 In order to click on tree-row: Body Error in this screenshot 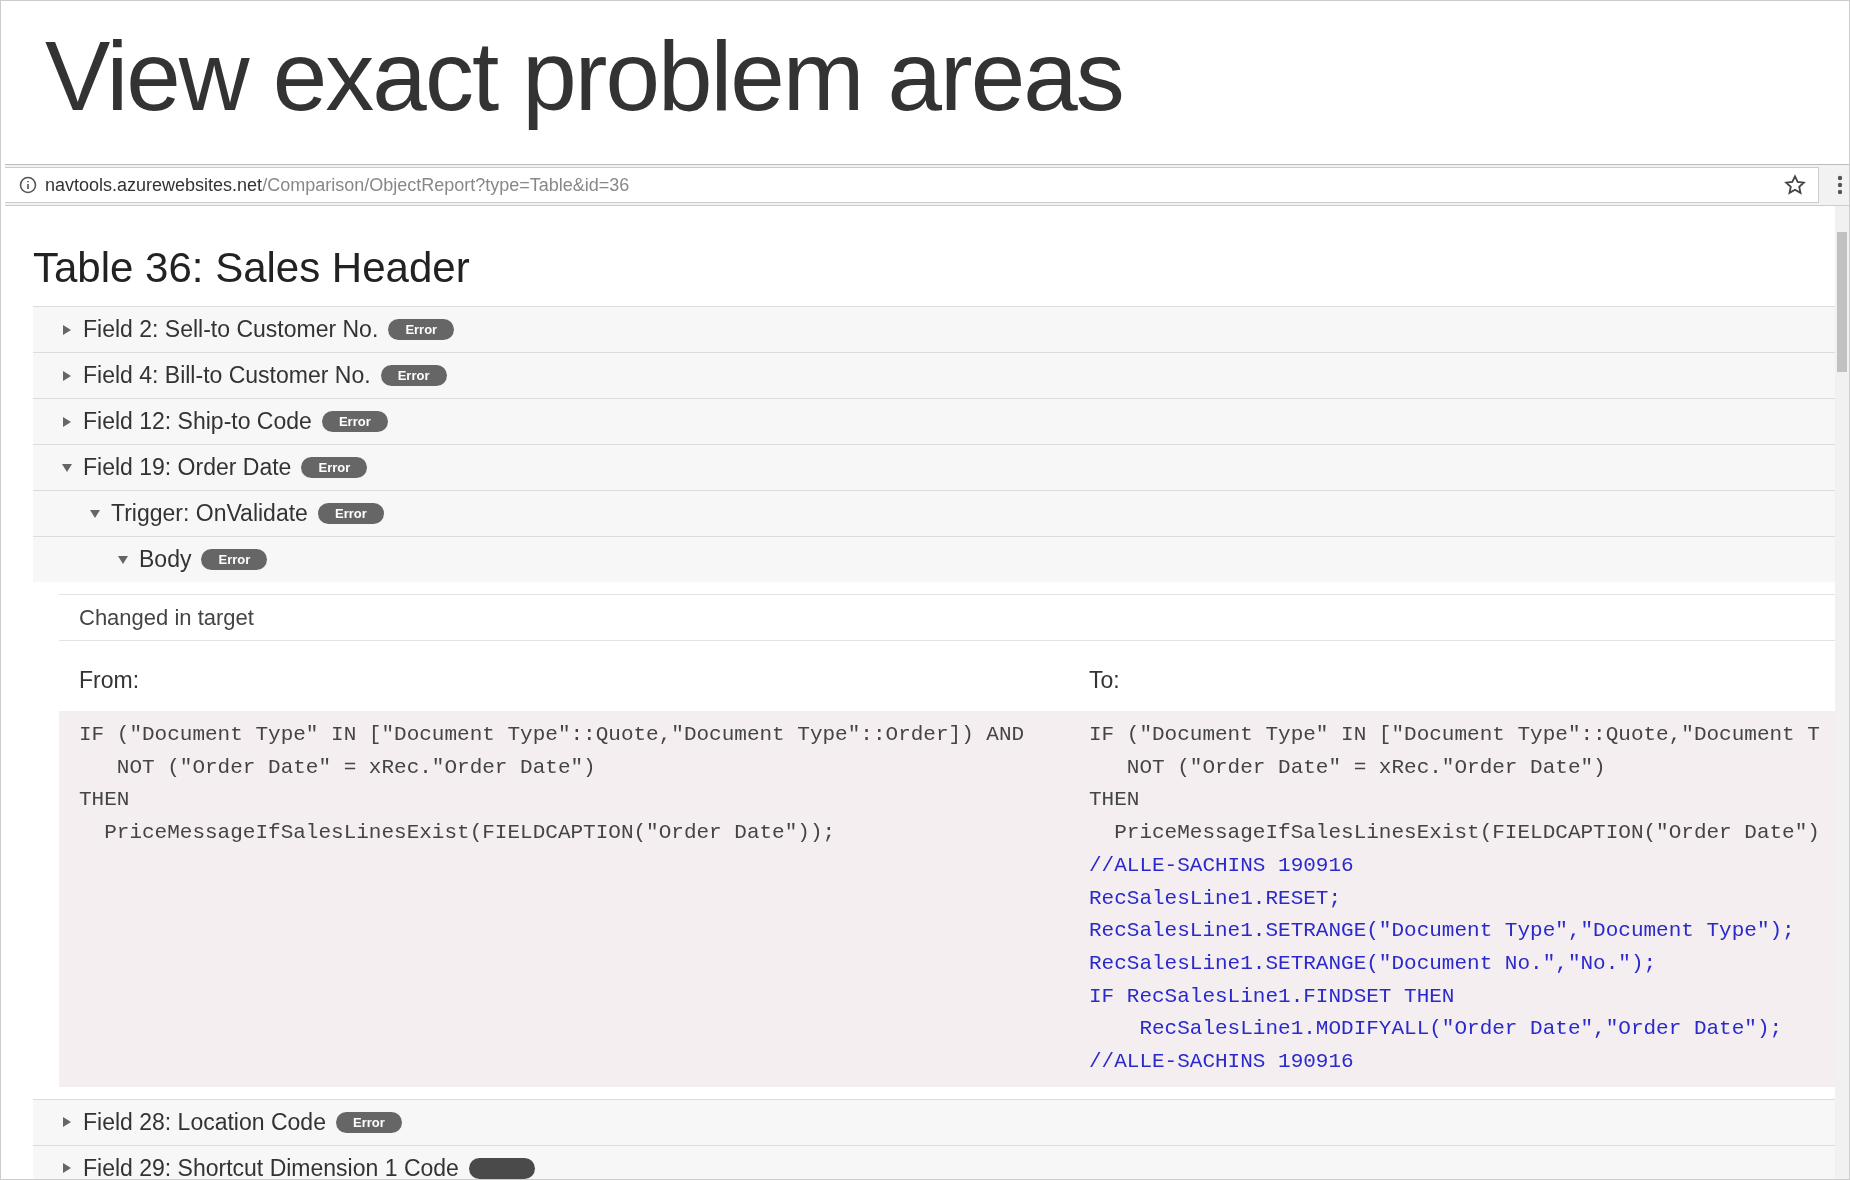, I will do `click(934, 559)`.